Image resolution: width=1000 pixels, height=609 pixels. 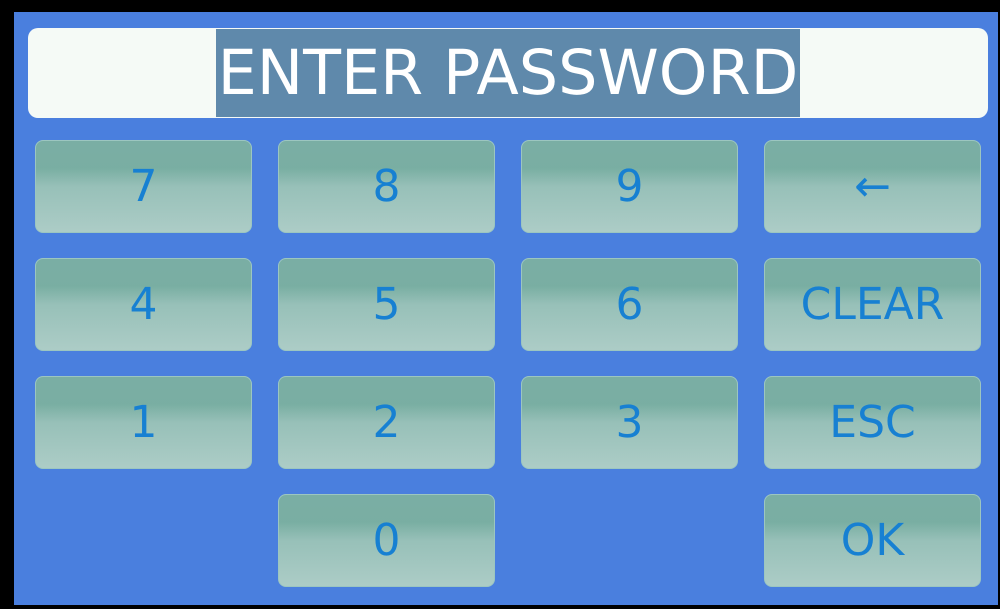 I want to click on keypad-key: 8, so click(x=386, y=186).